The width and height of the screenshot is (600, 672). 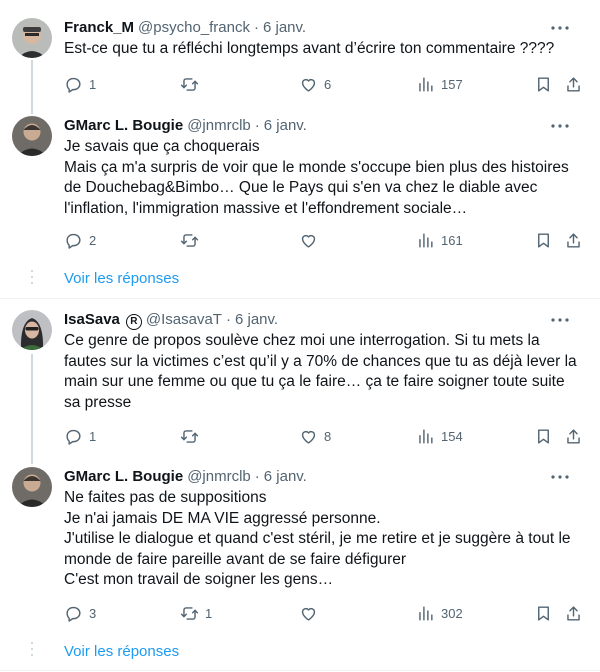 What do you see at coordinates (324, 320) in the screenshot?
I see `tweet-header: IsaSava R @IsasavaT · 6 janv.` at bounding box center [324, 320].